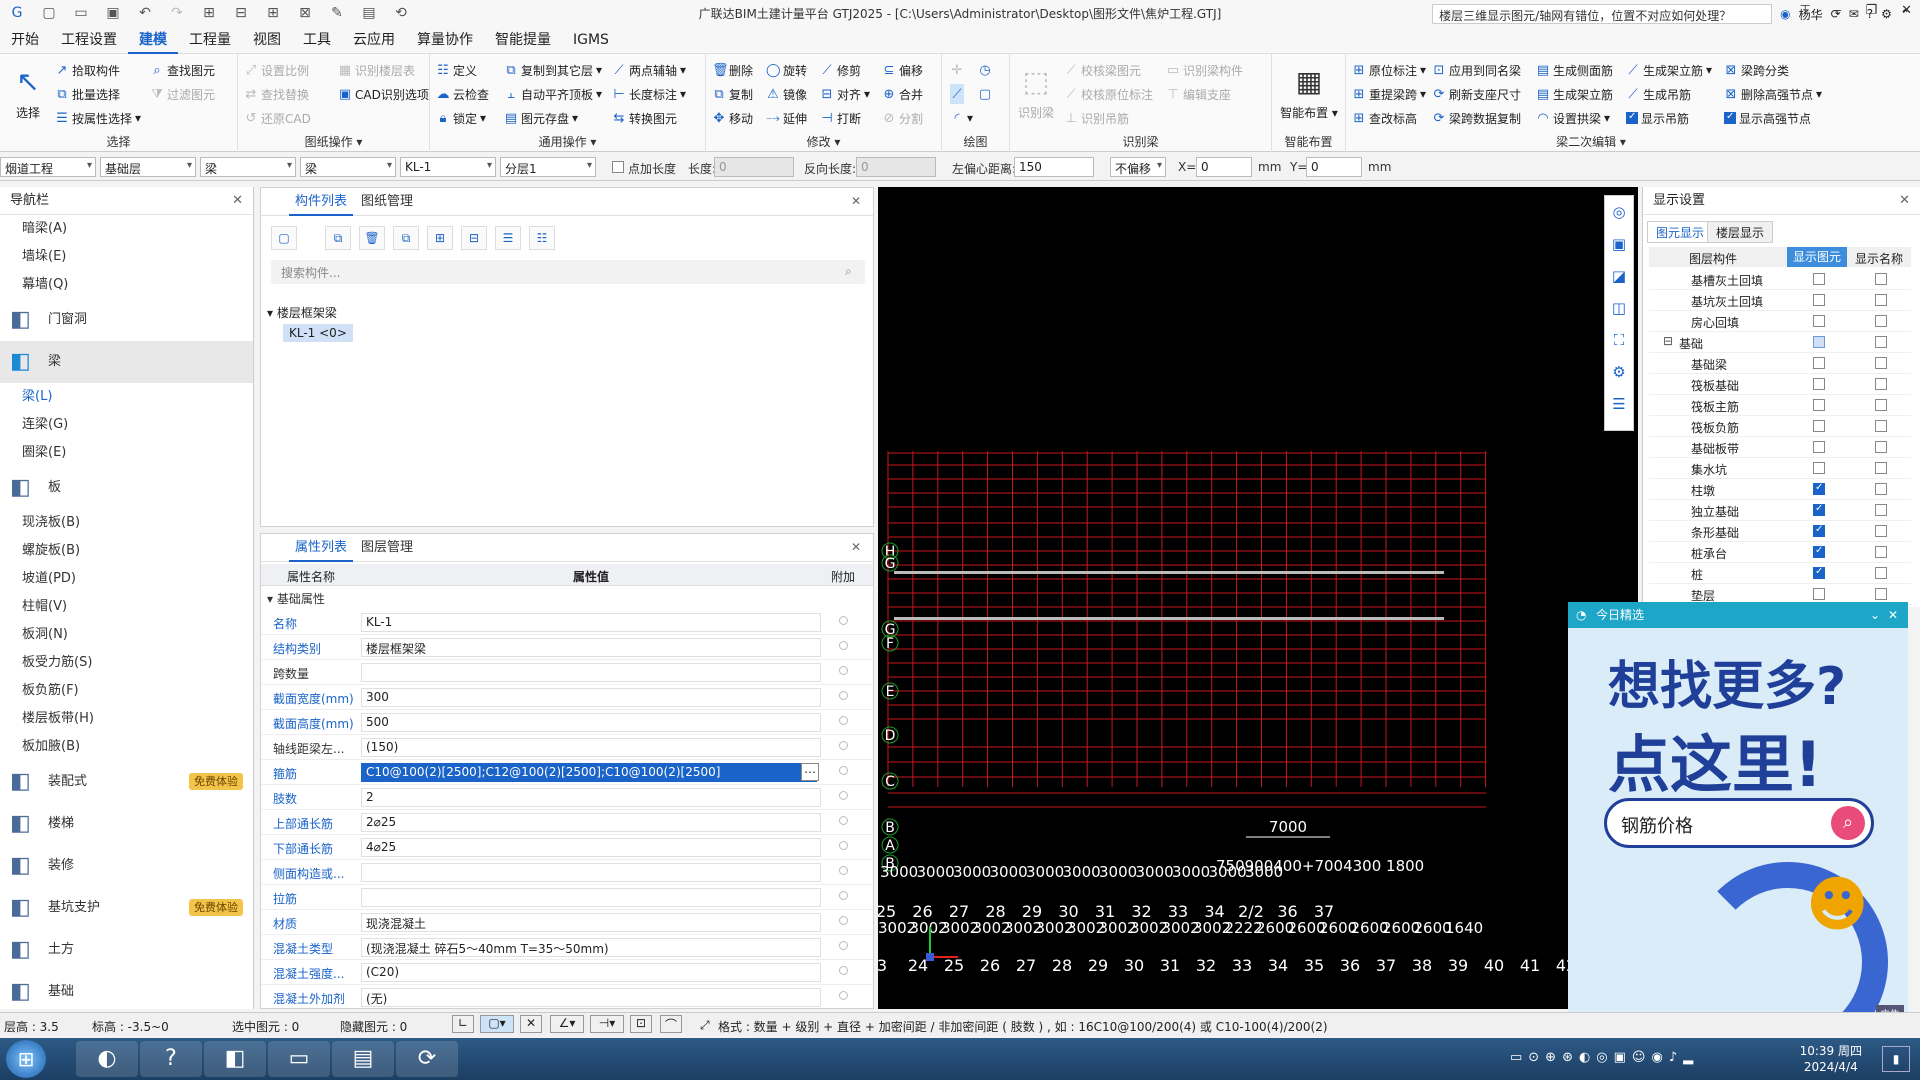  I want to click on nav-category: ◧ 基础, so click(126, 992).